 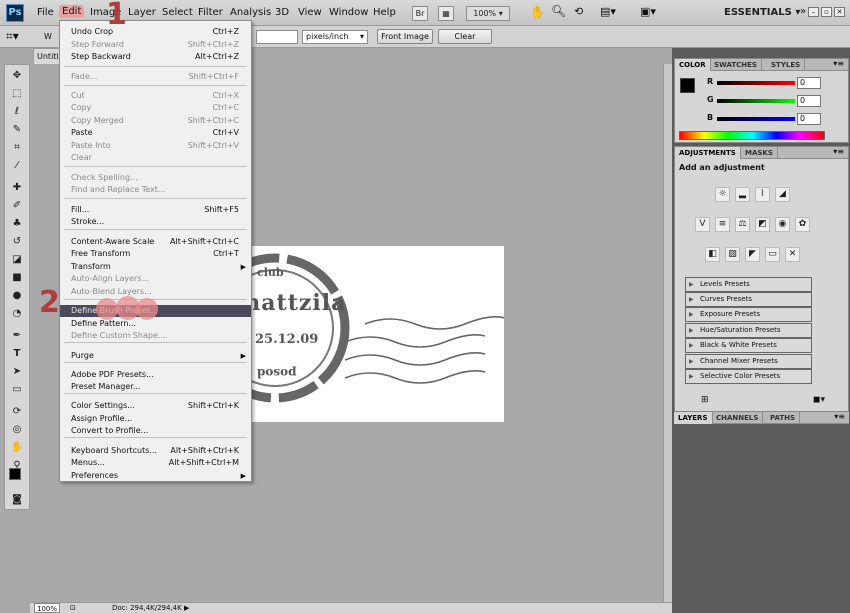 I want to click on mini-bridge-icon: ▦, so click(x=446, y=13).